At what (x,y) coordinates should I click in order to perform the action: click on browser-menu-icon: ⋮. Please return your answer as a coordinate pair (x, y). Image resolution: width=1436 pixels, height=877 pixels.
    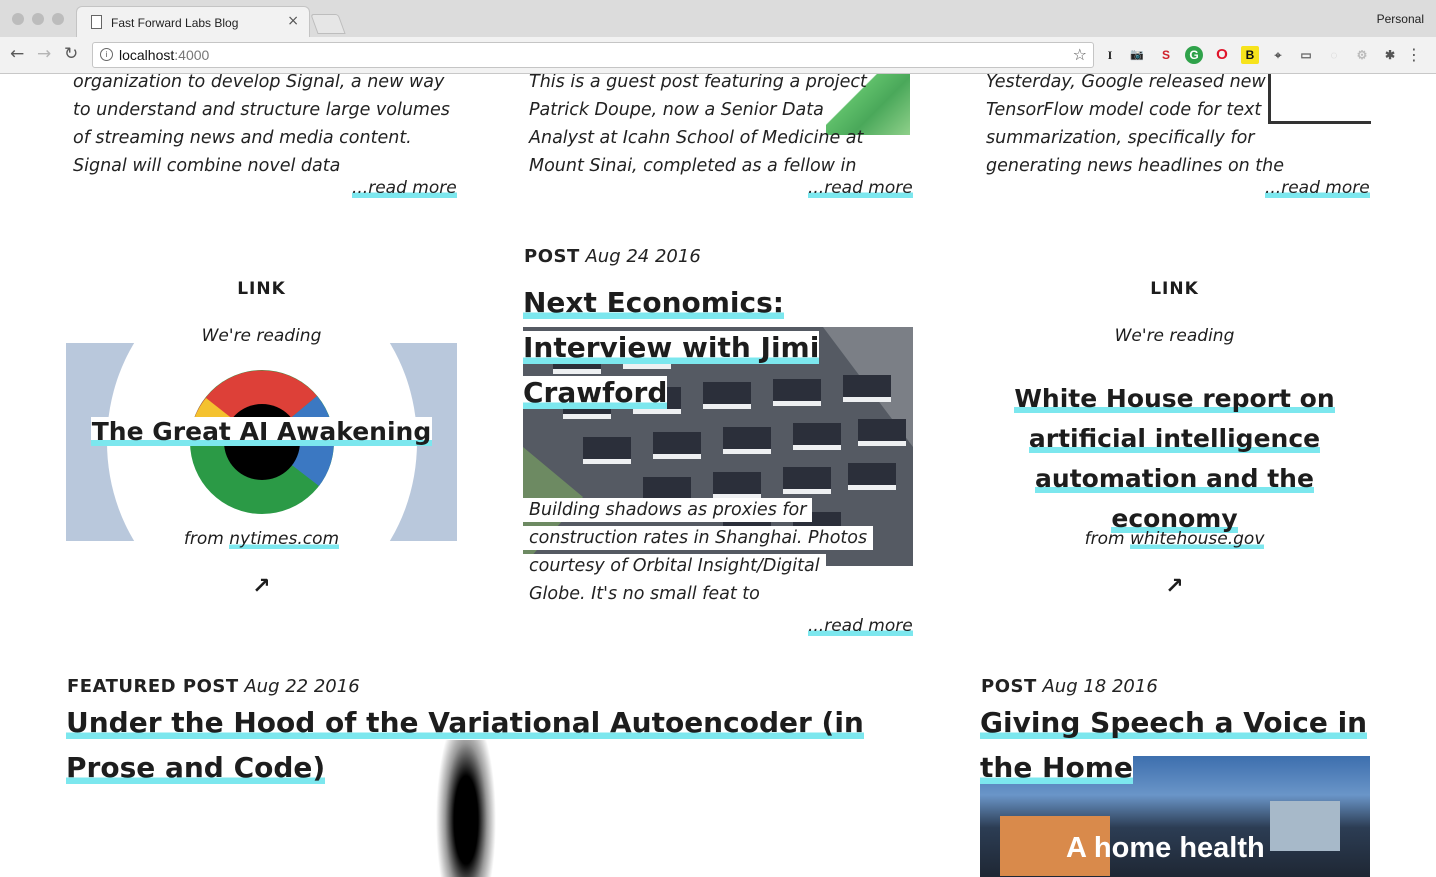
    Looking at the image, I should click on (1414, 54).